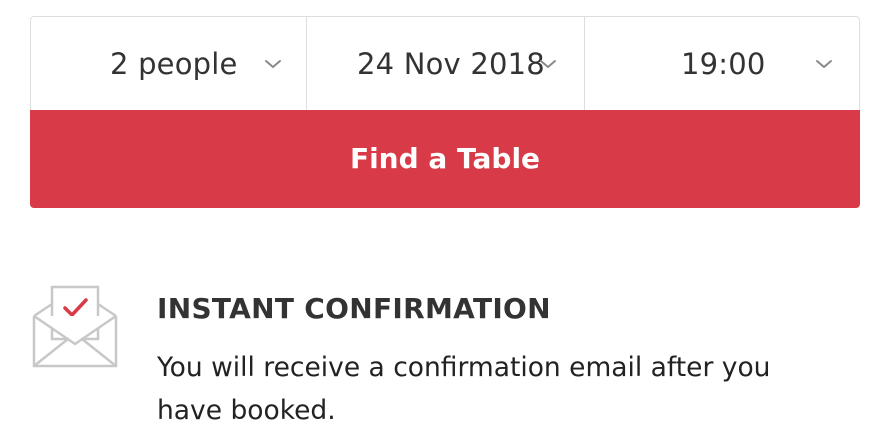 This screenshot has width=896, height=442. I want to click on date-select: 24 Nov 2018, so click(446, 63).